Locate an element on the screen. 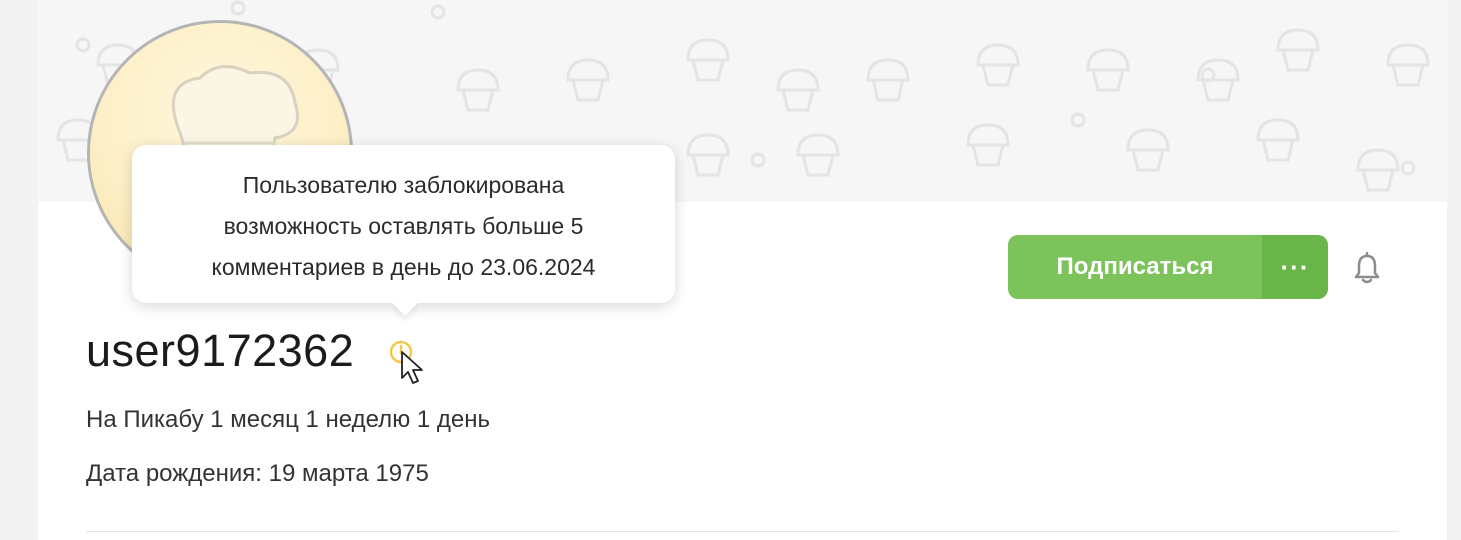 The image size is (1461, 540). username: user9172362 is located at coordinates (220, 350).